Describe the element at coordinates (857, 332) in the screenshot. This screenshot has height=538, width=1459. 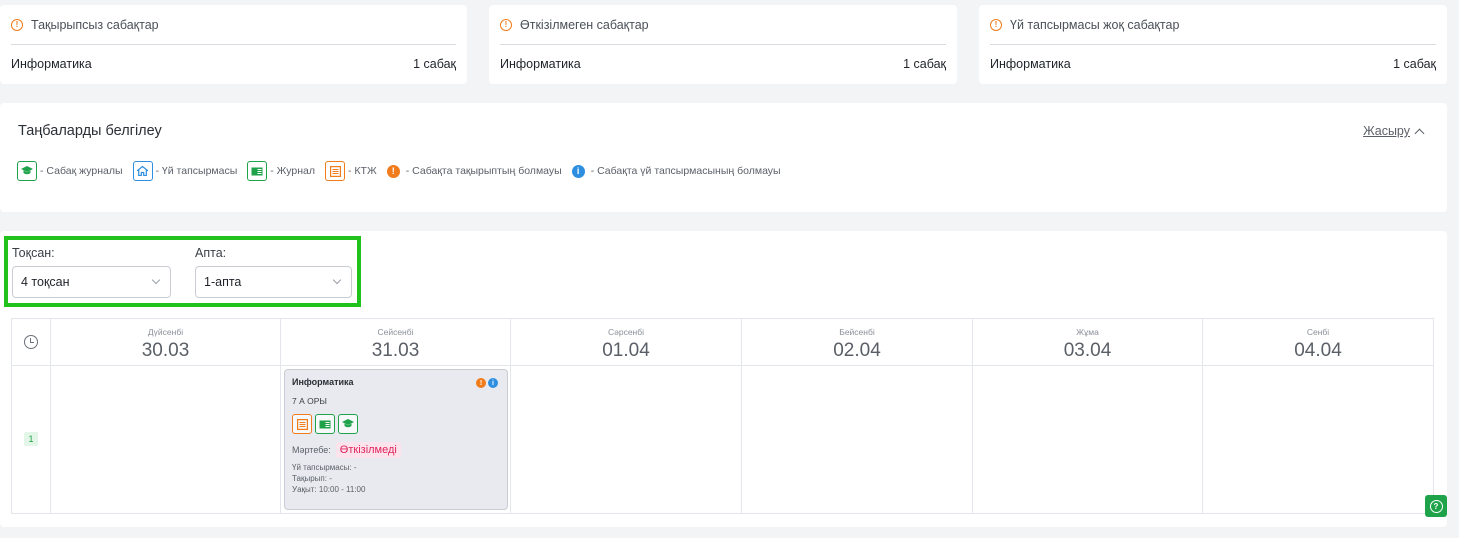
I see `day-name: Бейсенбі` at that location.